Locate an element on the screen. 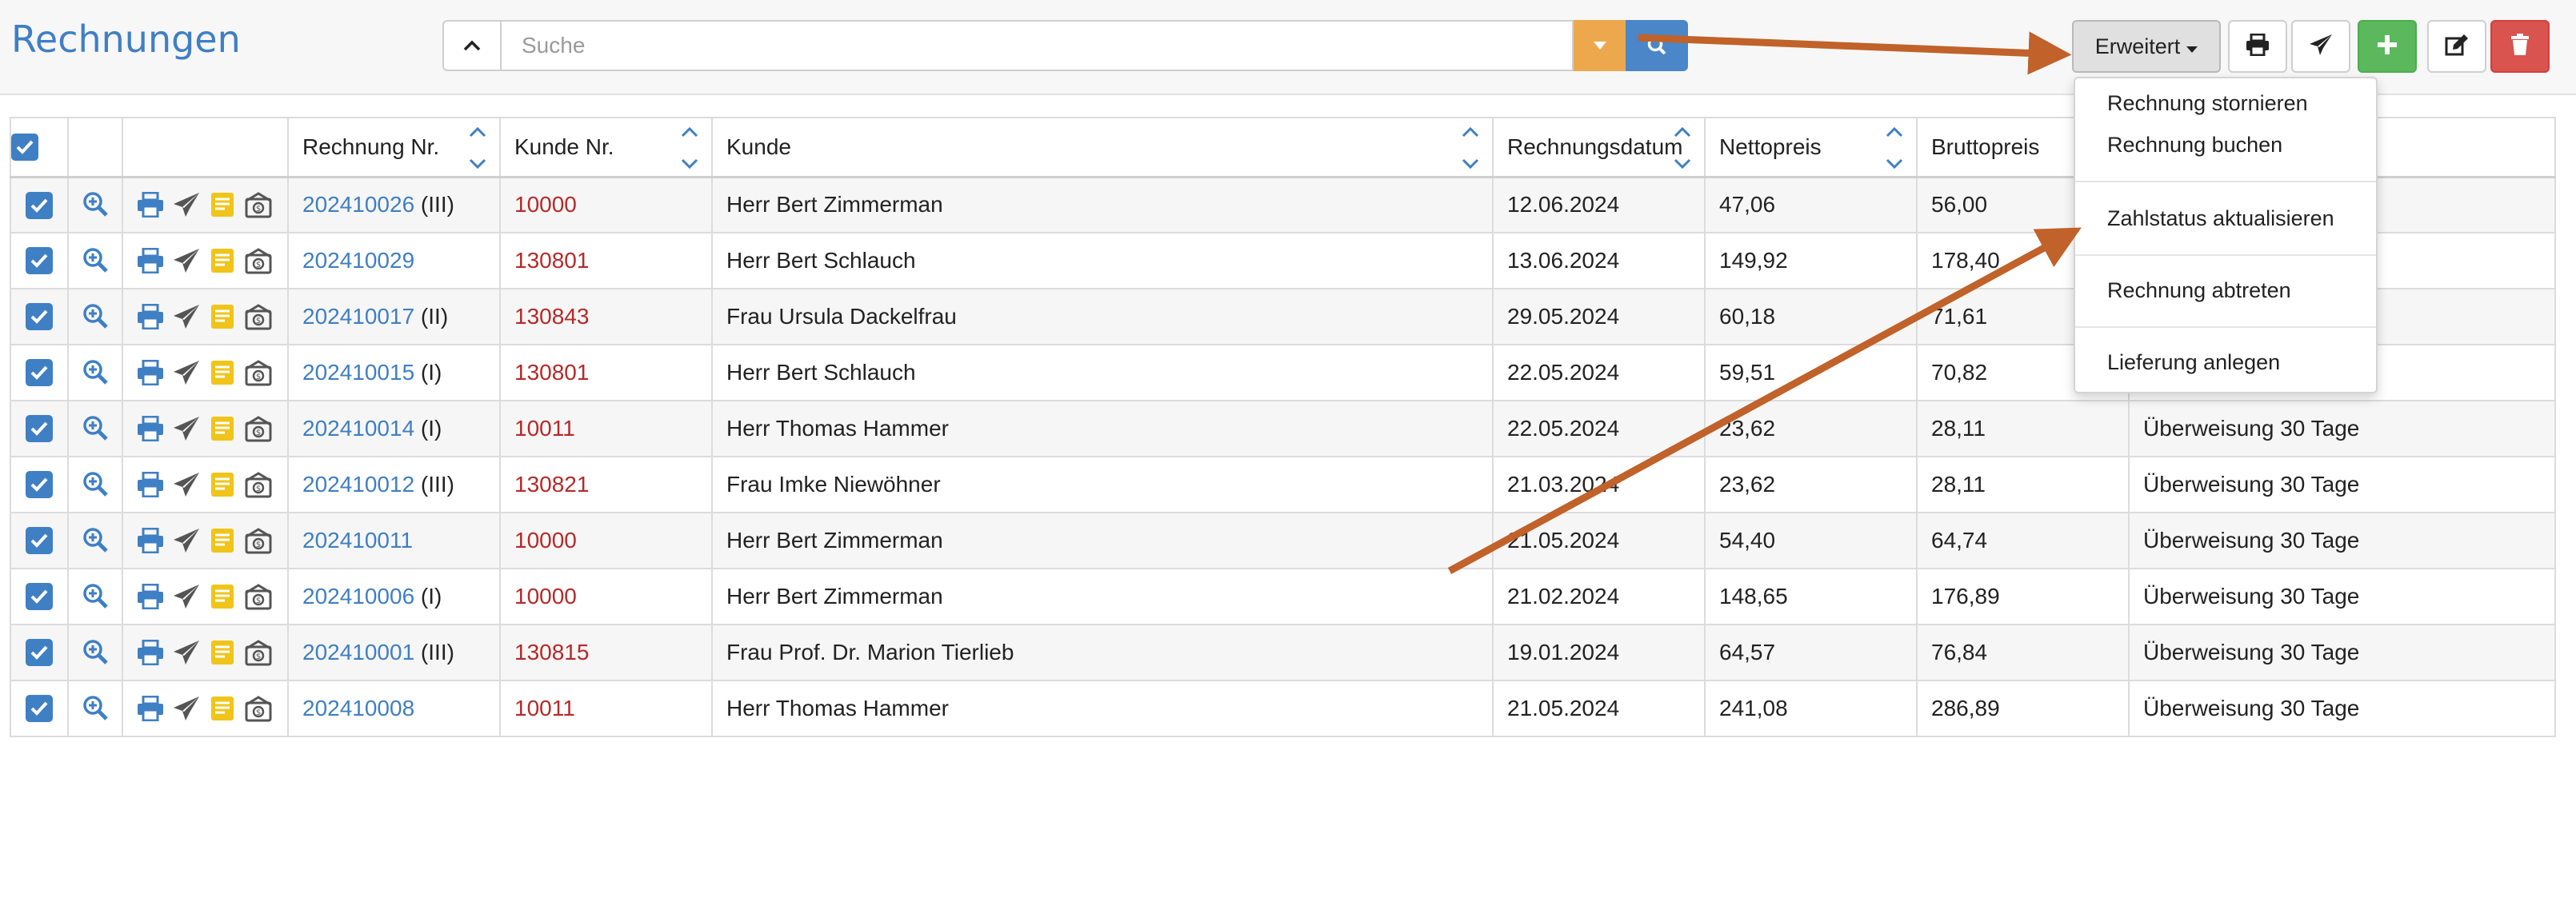  edit-button is located at coordinates (2456, 46).